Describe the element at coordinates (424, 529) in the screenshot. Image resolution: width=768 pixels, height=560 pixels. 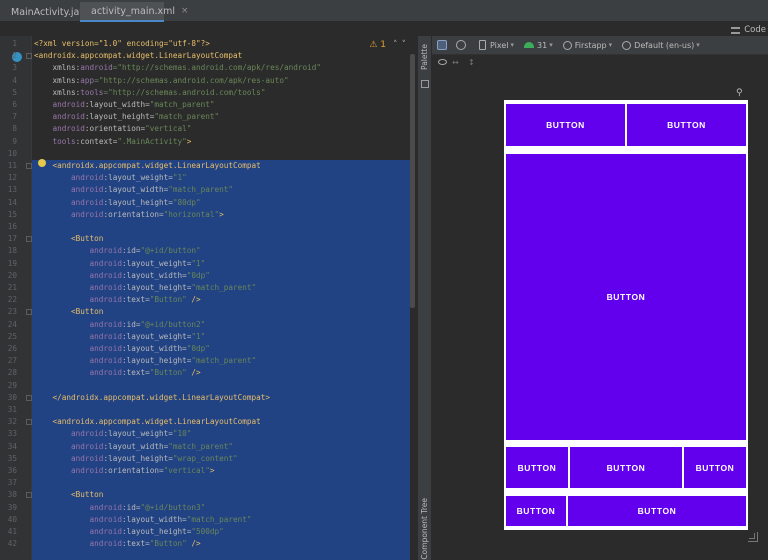
I see `component-tree-toggle: Component Tree` at that location.